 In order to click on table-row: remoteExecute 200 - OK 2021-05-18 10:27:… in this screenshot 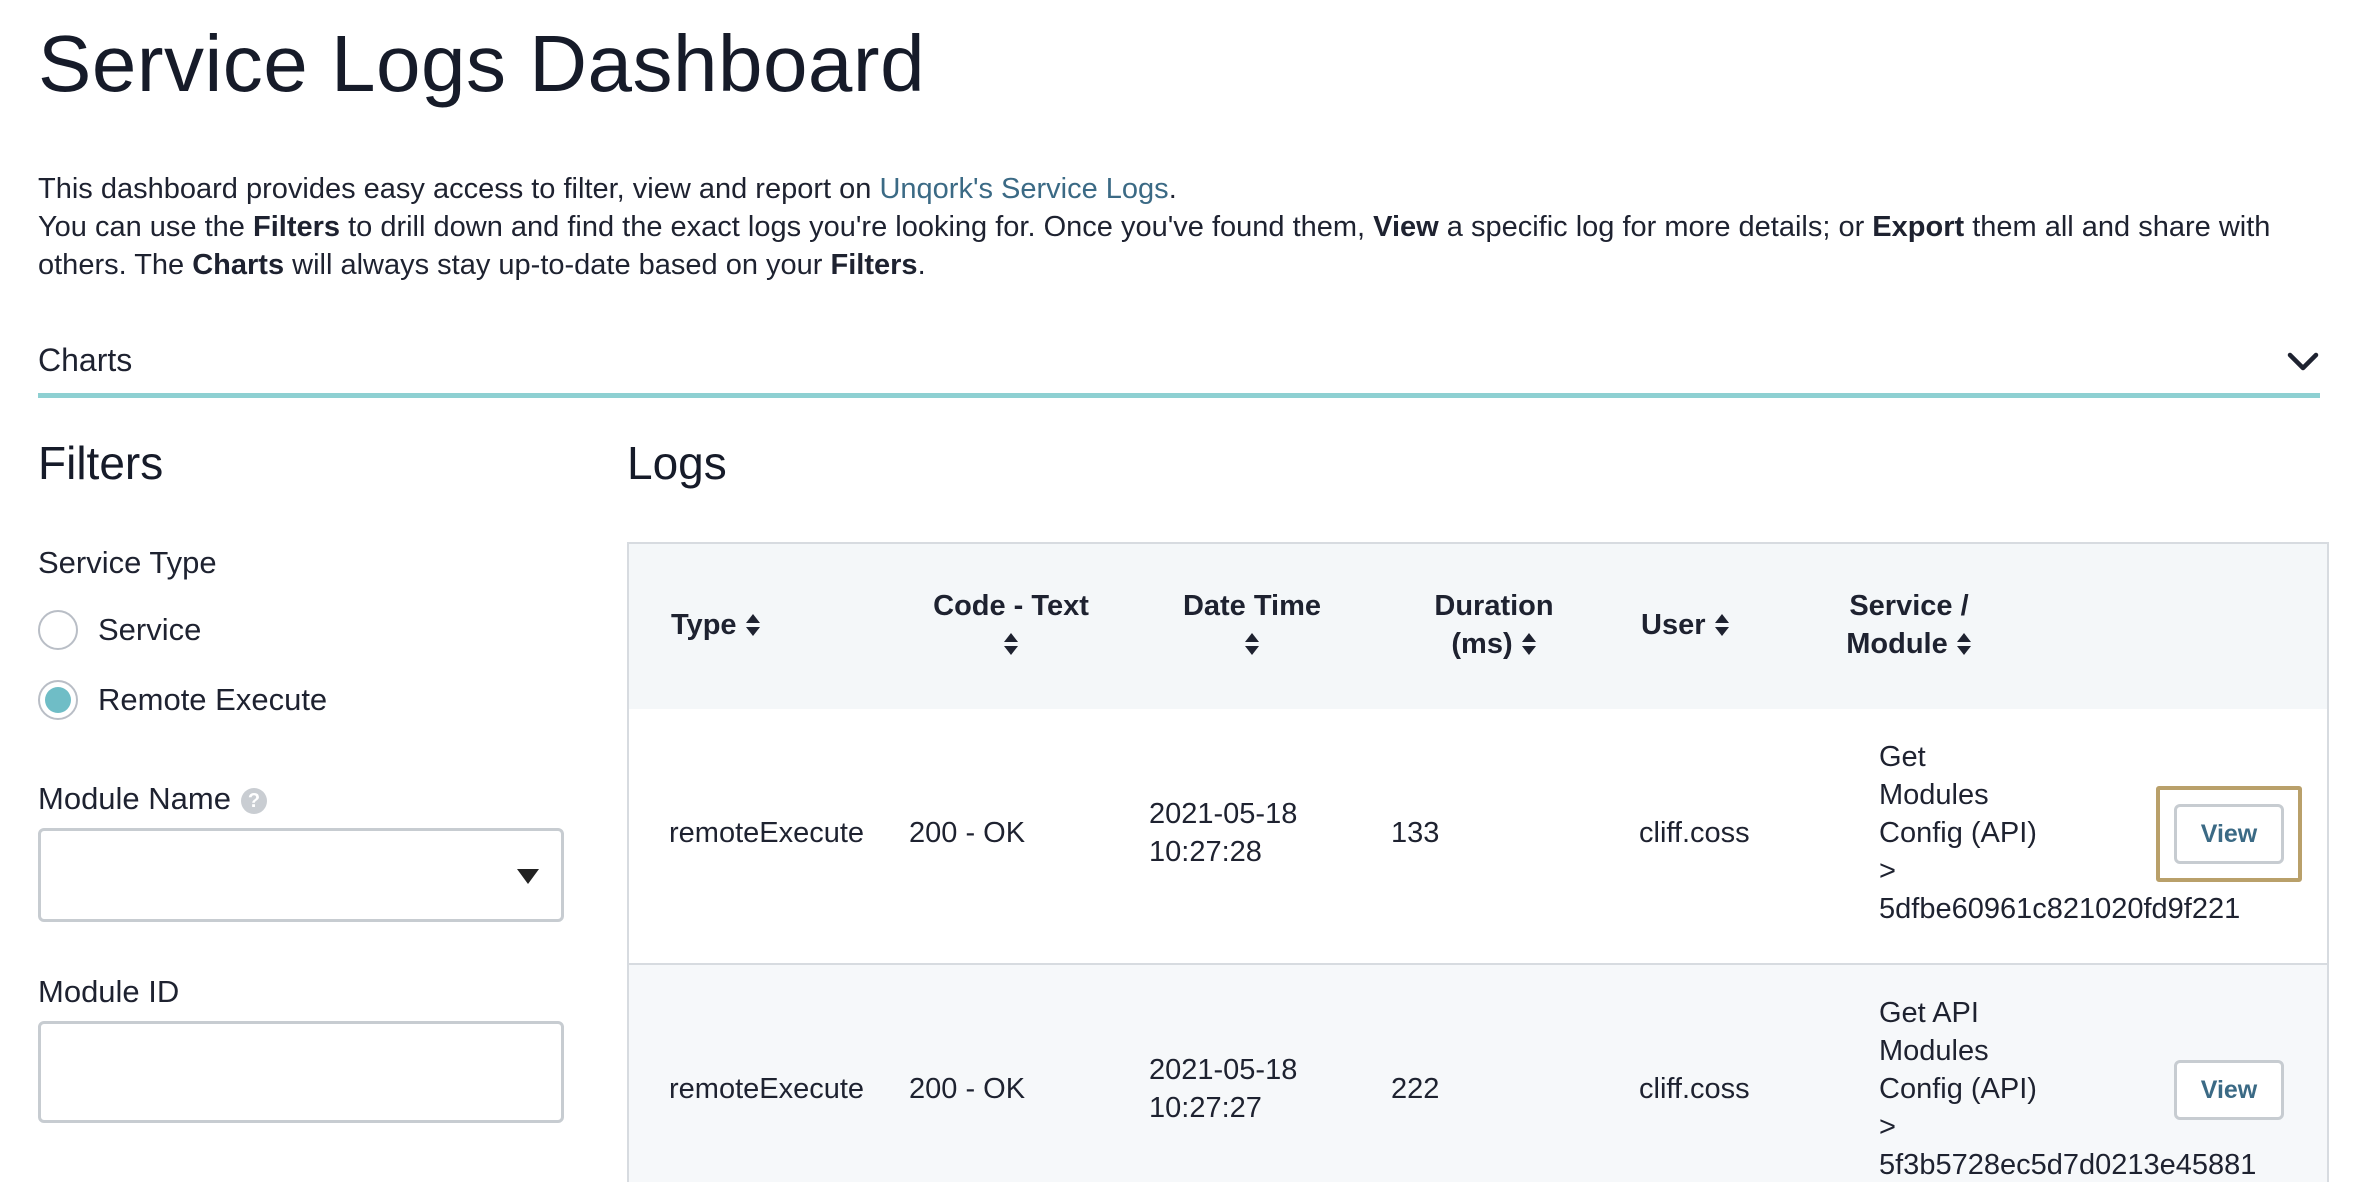, I will do `click(1478, 1073)`.